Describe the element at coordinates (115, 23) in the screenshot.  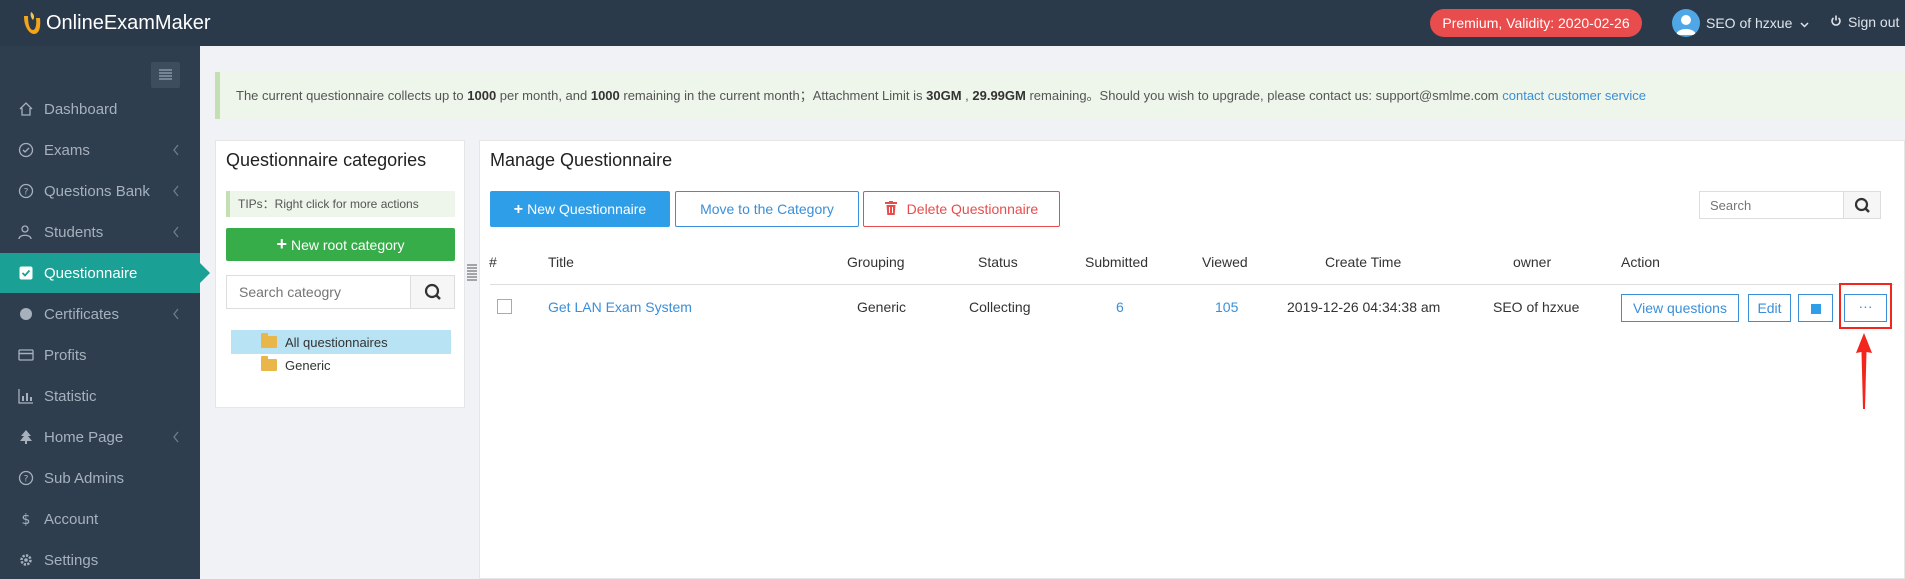
I see `logo: OnlineExamMaker` at that location.